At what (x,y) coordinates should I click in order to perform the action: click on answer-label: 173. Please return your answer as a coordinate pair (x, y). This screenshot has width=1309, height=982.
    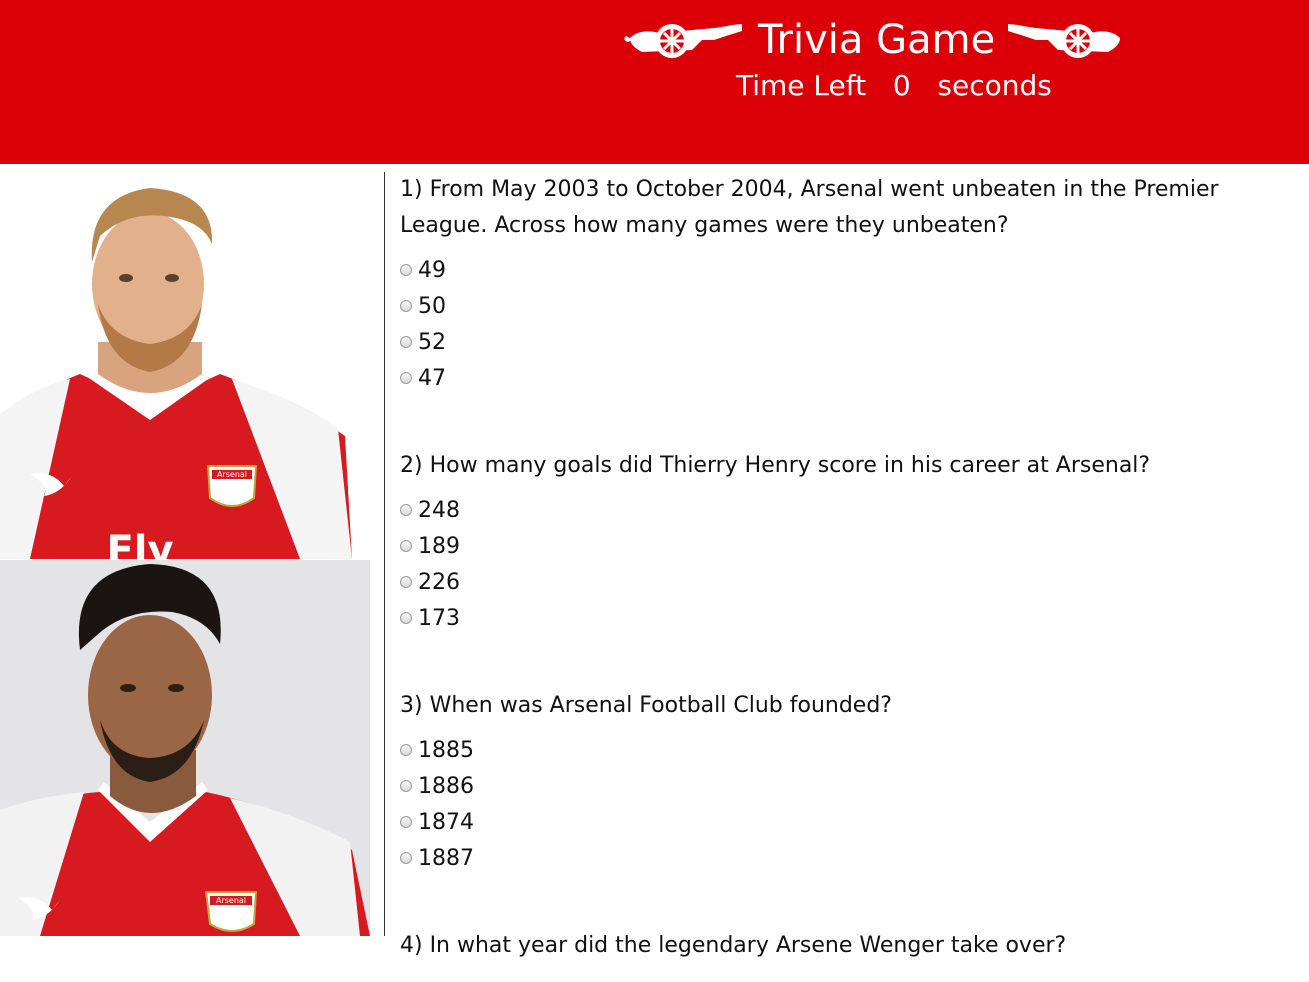
    Looking at the image, I should click on (439, 618).